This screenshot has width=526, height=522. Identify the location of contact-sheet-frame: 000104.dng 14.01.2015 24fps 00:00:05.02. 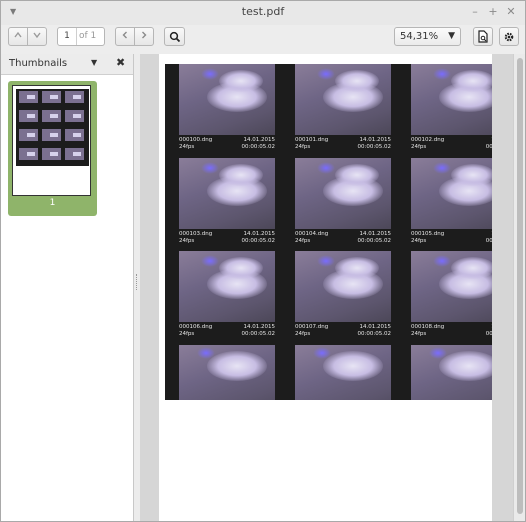
(343, 201).